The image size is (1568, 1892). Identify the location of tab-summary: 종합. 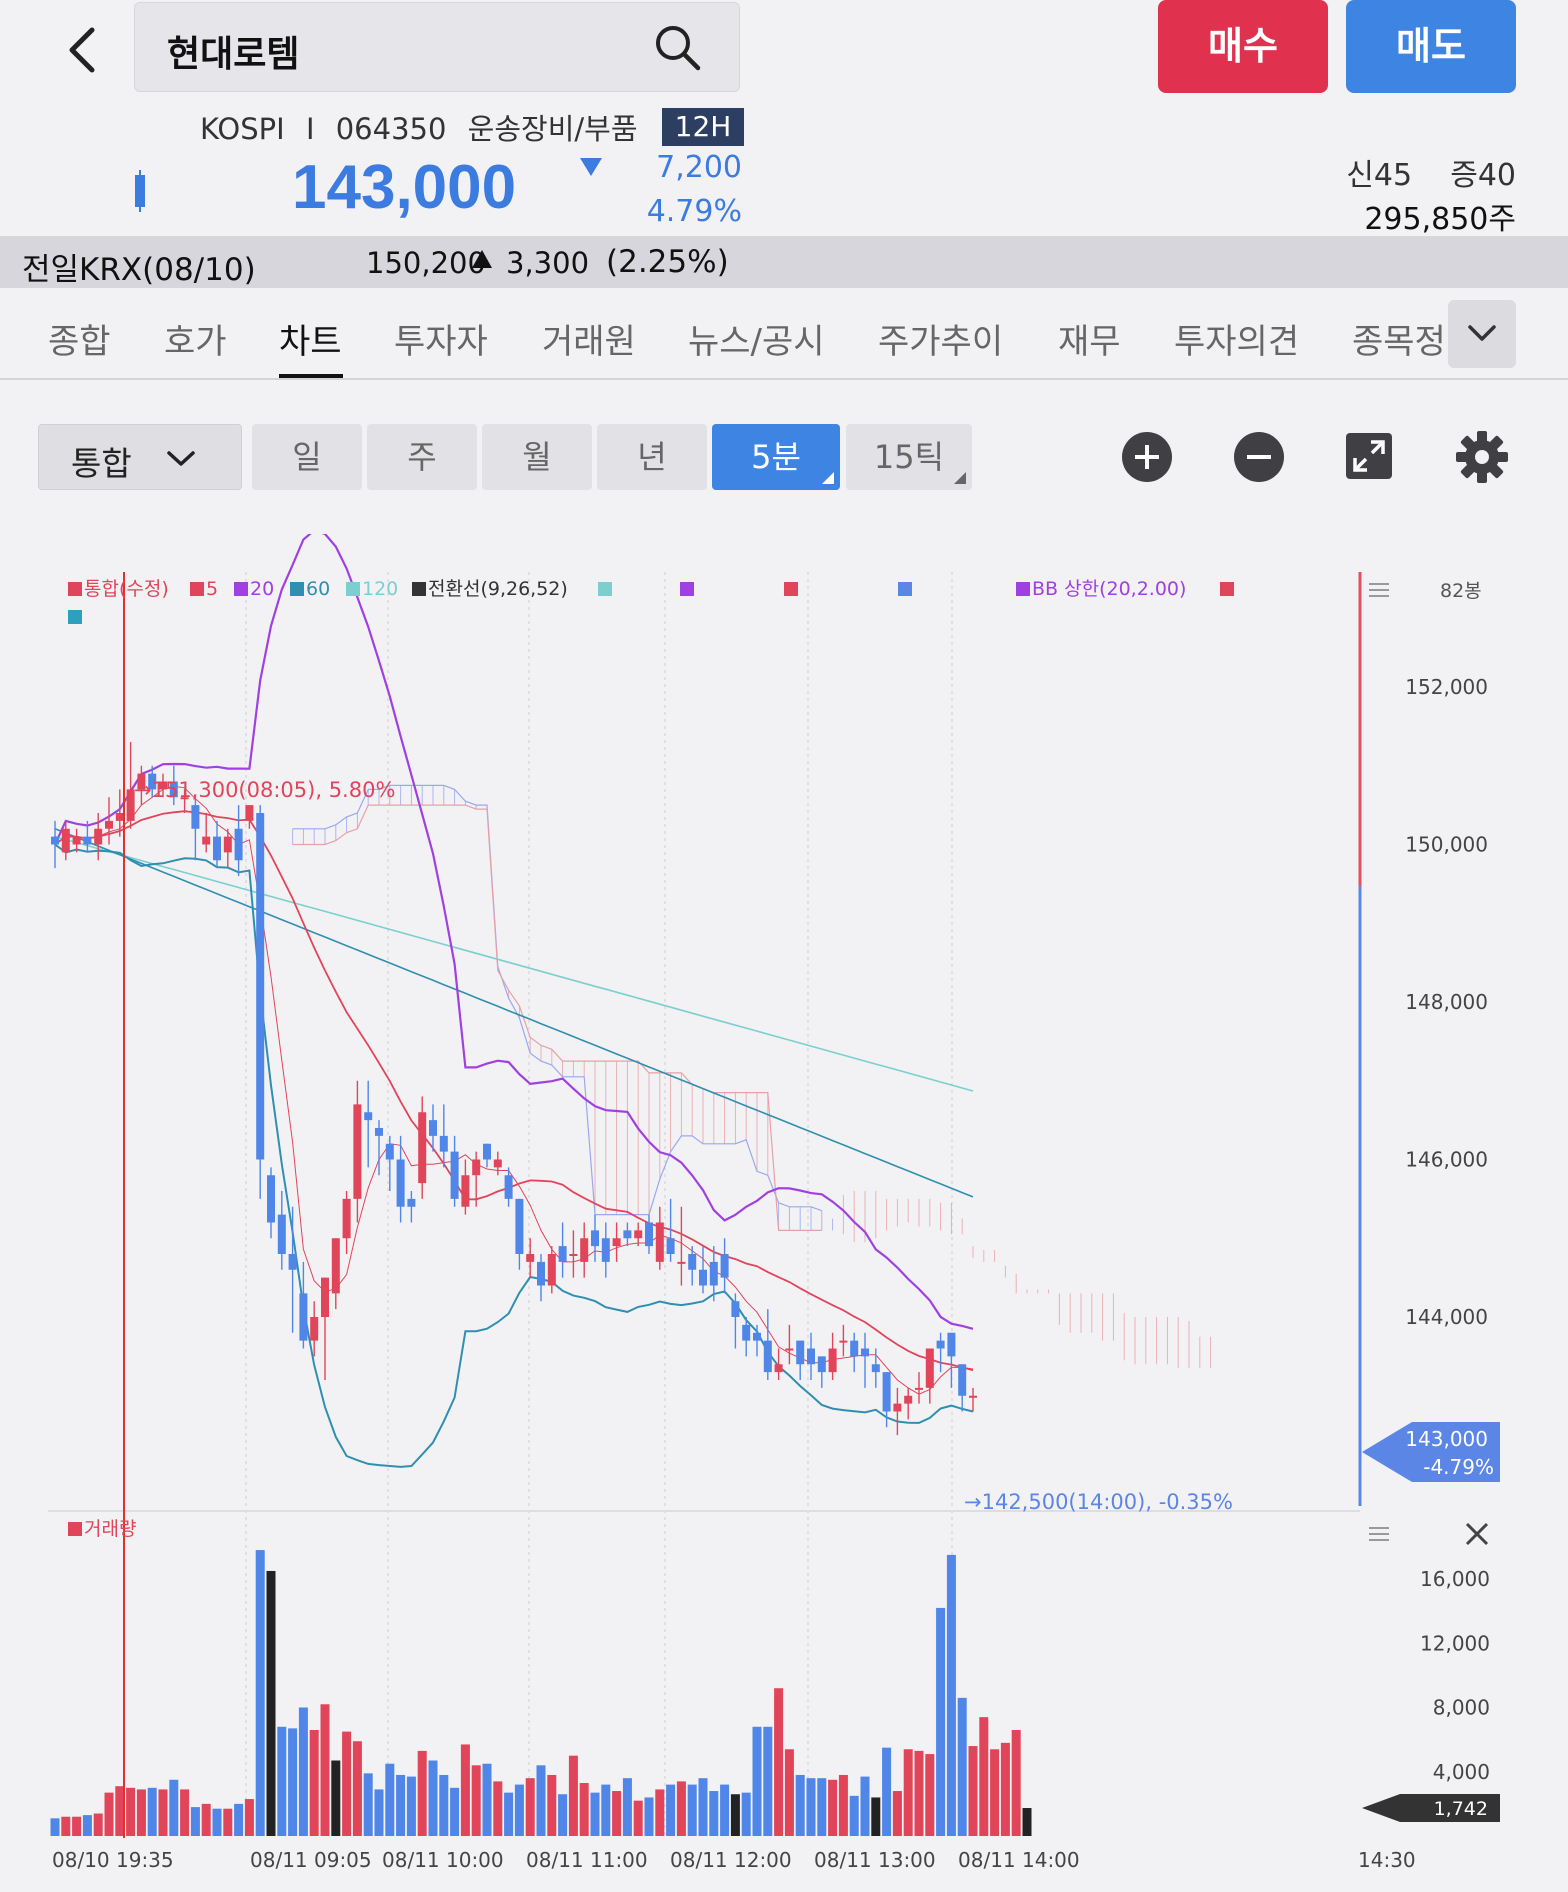
(79, 338).